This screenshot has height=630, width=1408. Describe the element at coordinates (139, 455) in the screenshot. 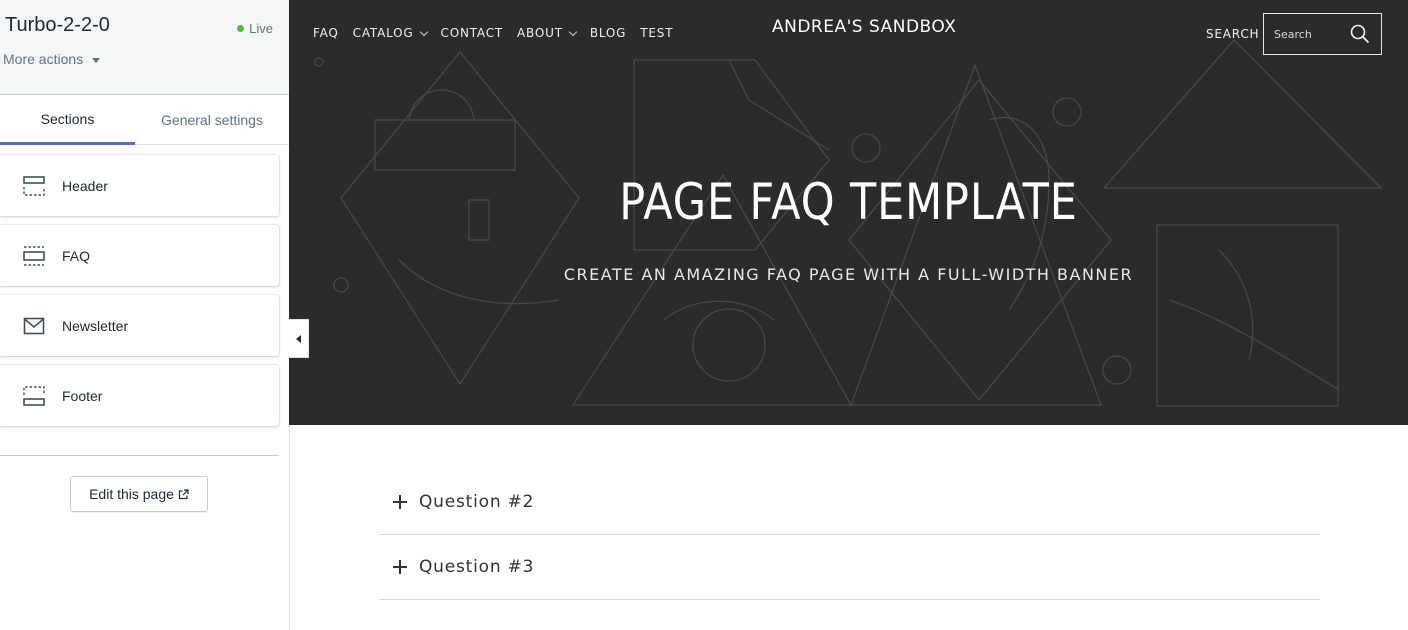

I see `sidebar-divider` at that location.